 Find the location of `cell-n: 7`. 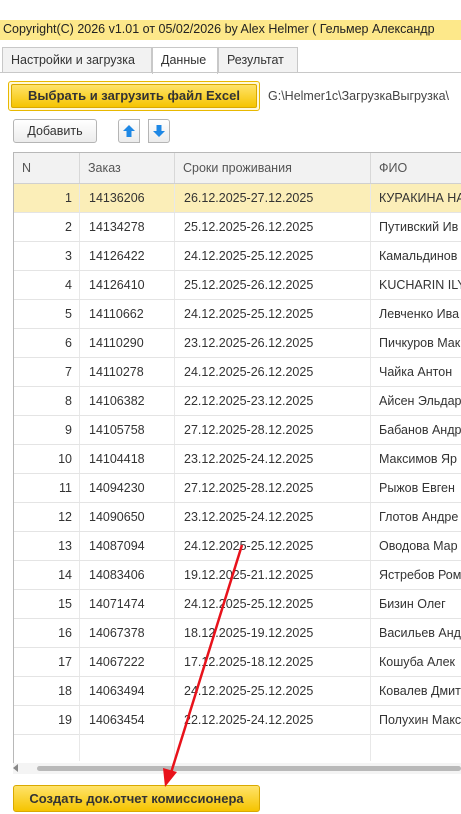

cell-n: 7 is located at coordinates (47, 372).